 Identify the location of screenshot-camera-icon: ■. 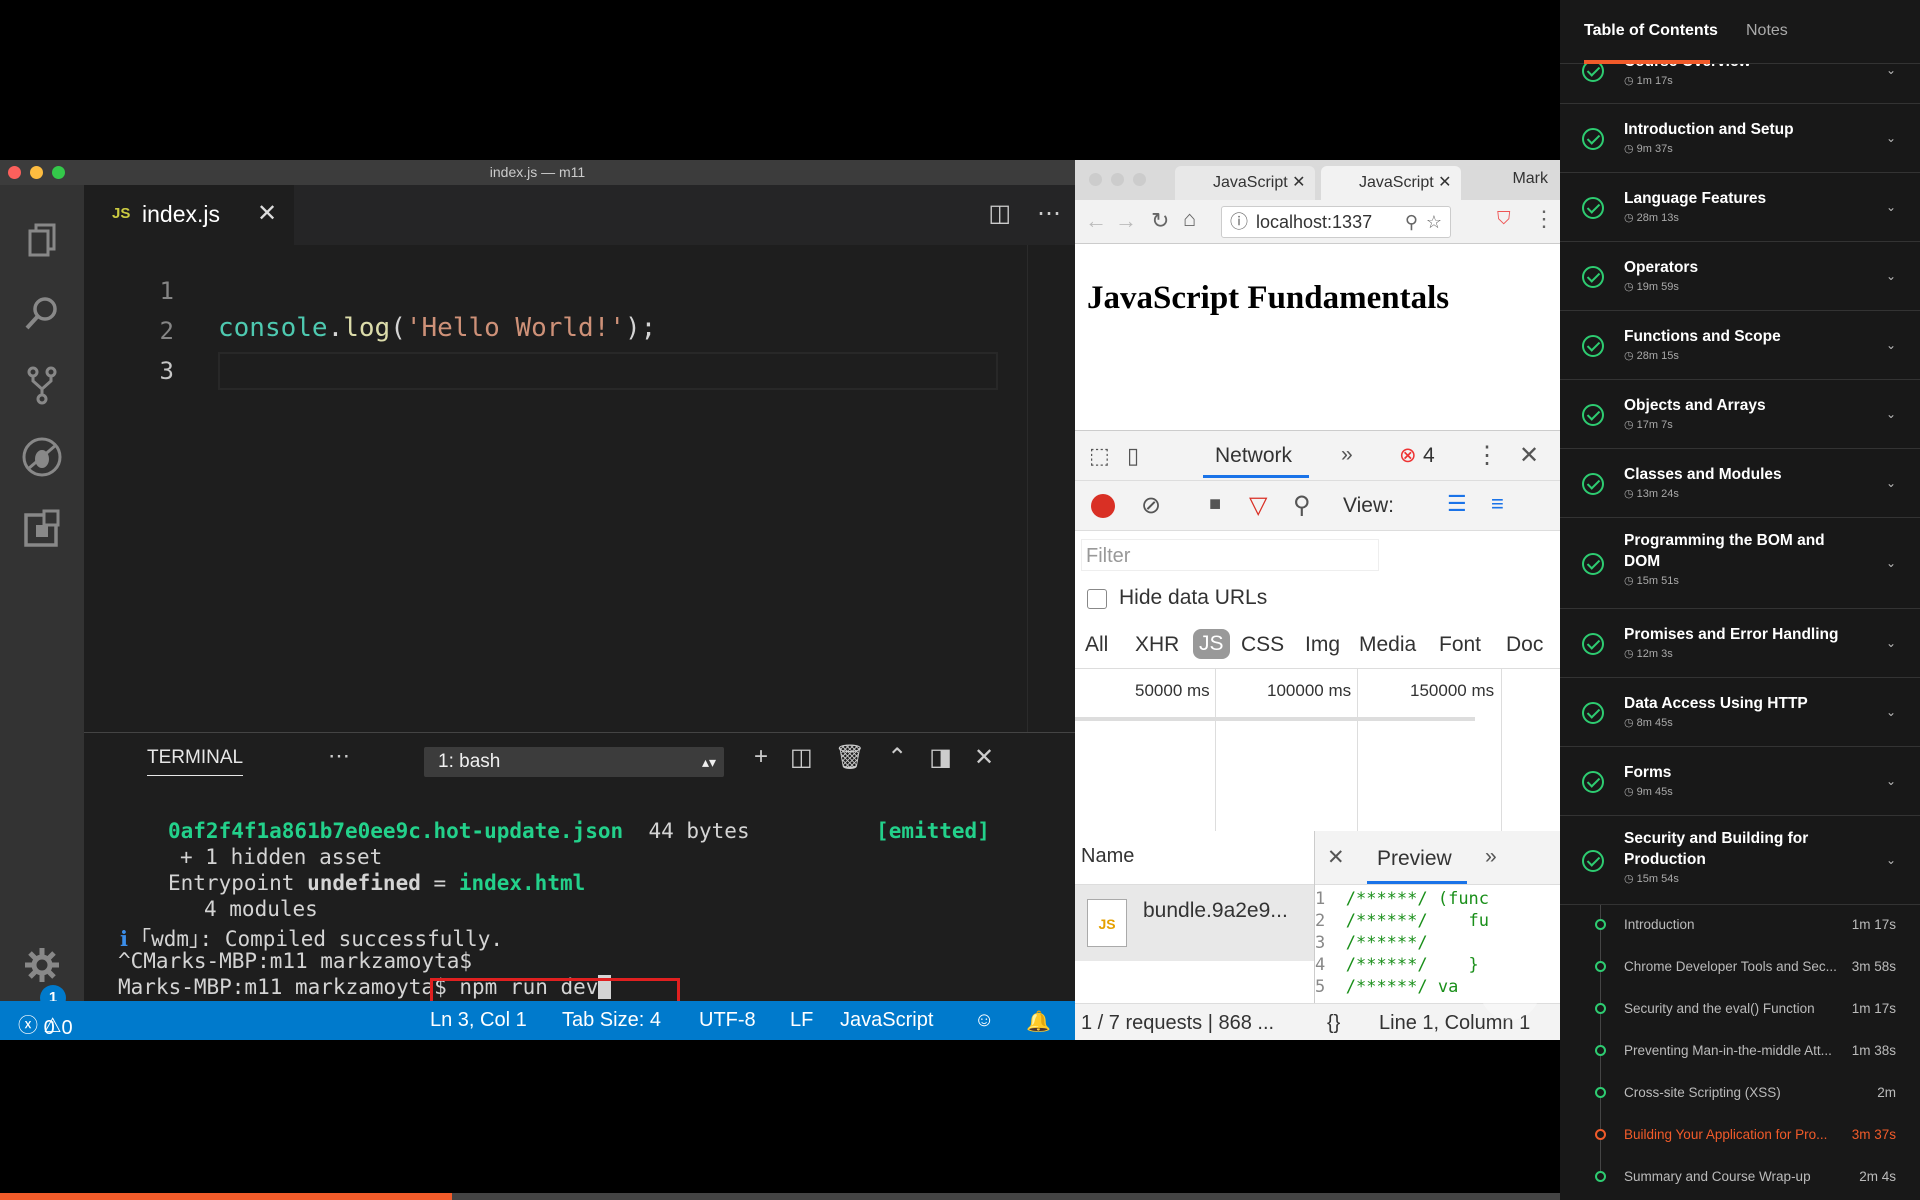
(1215, 504).